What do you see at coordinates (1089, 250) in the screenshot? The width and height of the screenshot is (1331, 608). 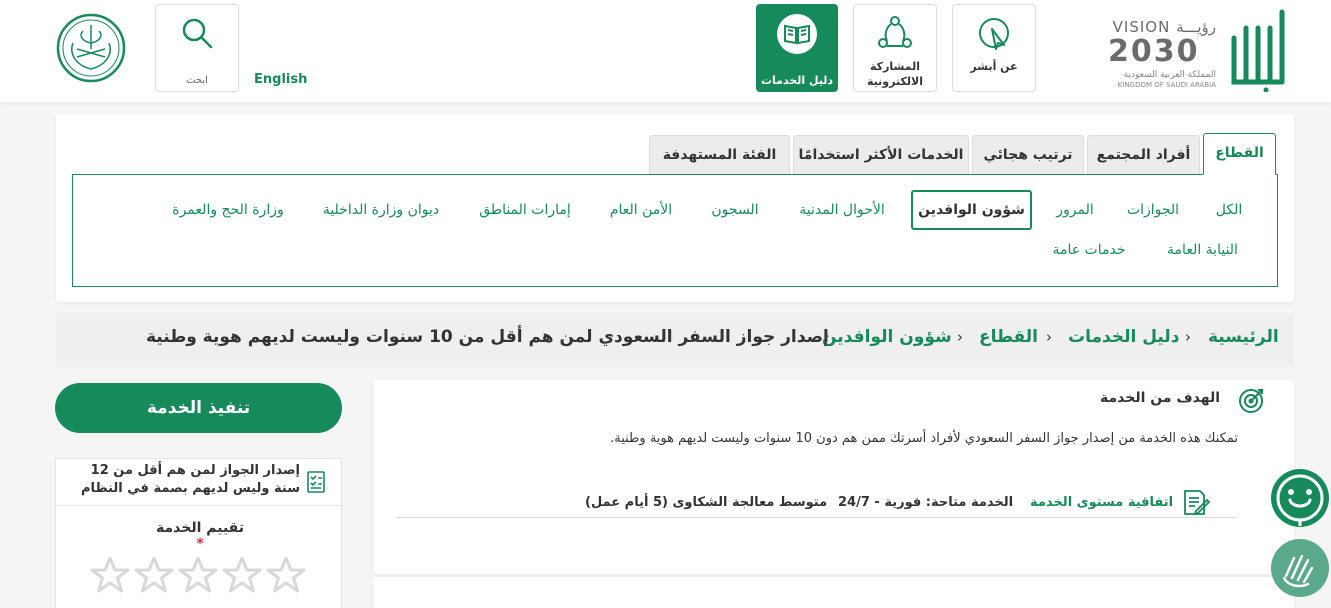 I see `sector-chip-general-services: خدمات عامة` at bounding box center [1089, 250].